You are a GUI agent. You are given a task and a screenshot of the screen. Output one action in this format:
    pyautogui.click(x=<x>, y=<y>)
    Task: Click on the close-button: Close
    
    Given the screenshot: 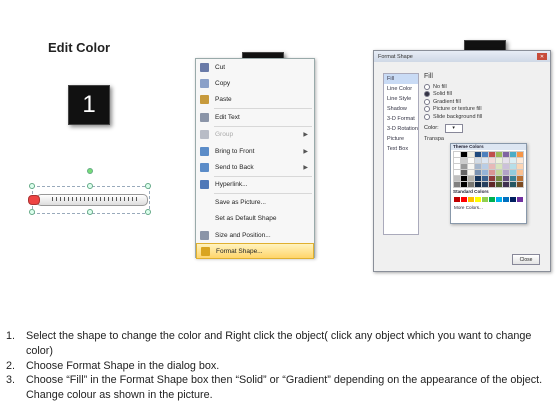 What is the action you would take?
    pyautogui.click(x=526, y=259)
    